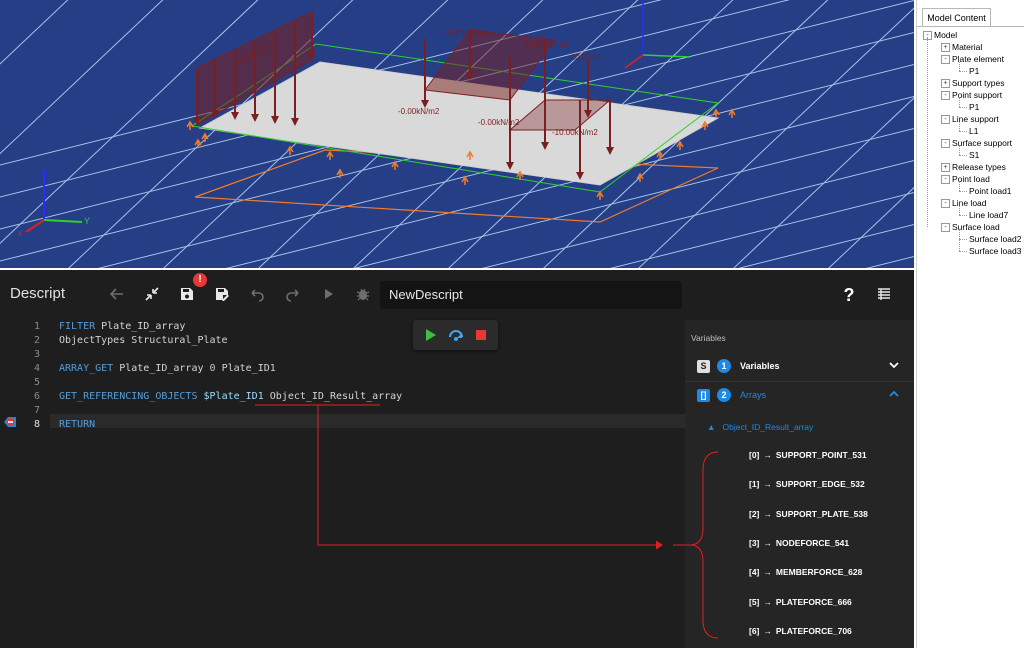  I want to click on tree-node: - Surface support, so click(976, 143).